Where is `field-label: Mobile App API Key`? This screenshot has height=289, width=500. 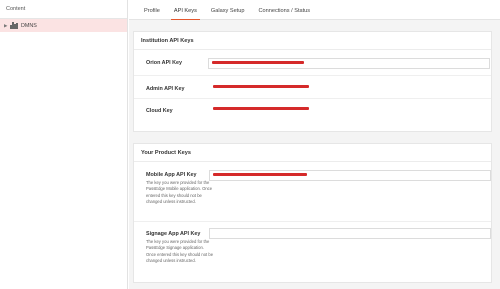
field-label: Mobile App API Key is located at coordinates (171, 175).